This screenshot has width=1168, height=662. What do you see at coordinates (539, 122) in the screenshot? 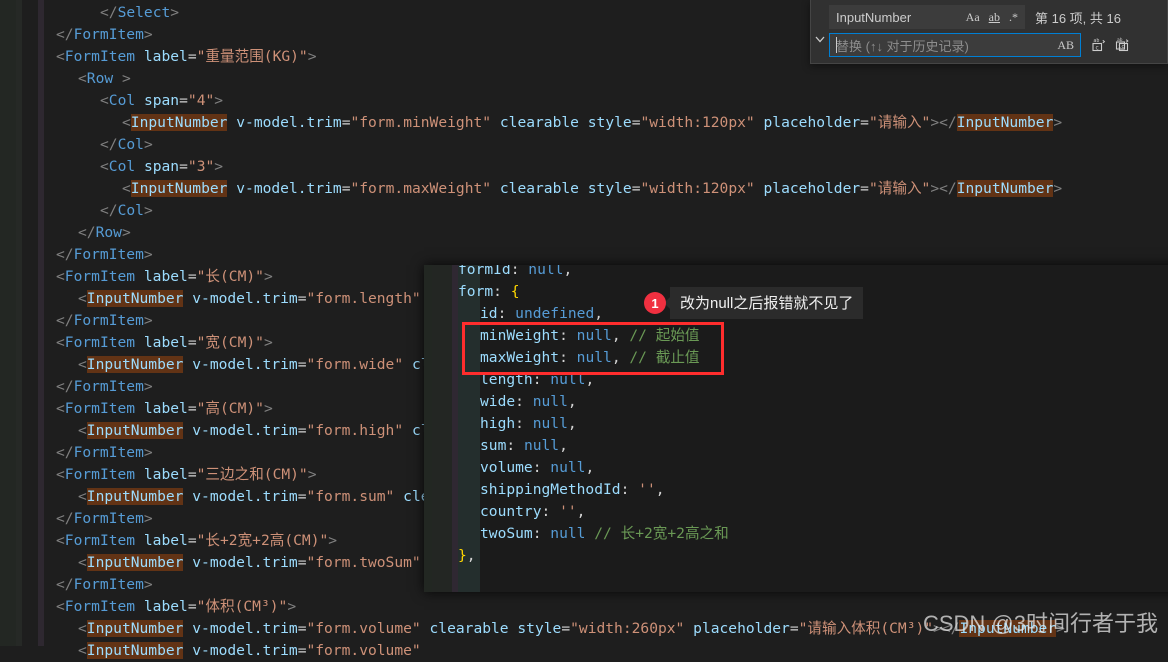
I see `code-token: clearable` at bounding box center [539, 122].